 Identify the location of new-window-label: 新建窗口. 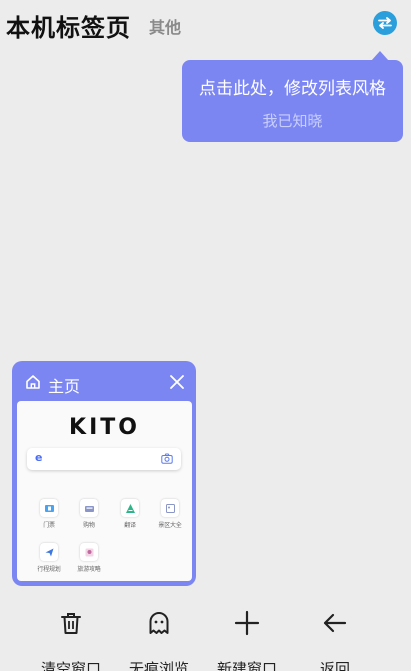
(246, 665).